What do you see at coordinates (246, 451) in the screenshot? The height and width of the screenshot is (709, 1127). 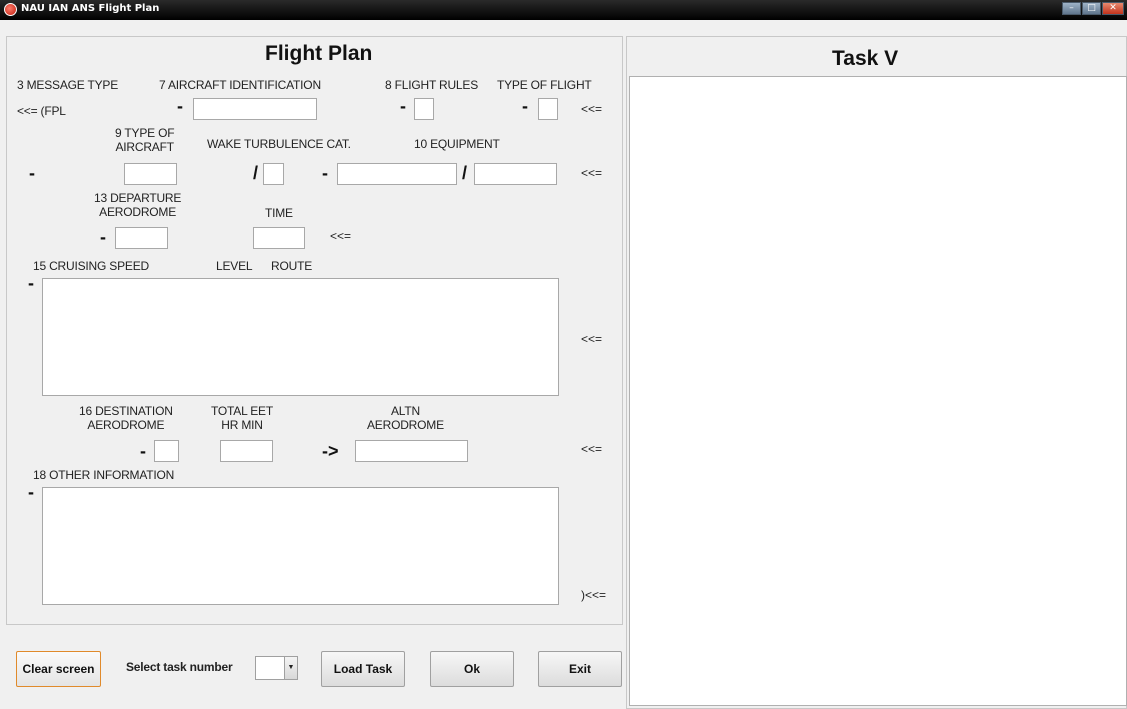 I see `total-eet-input` at bounding box center [246, 451].